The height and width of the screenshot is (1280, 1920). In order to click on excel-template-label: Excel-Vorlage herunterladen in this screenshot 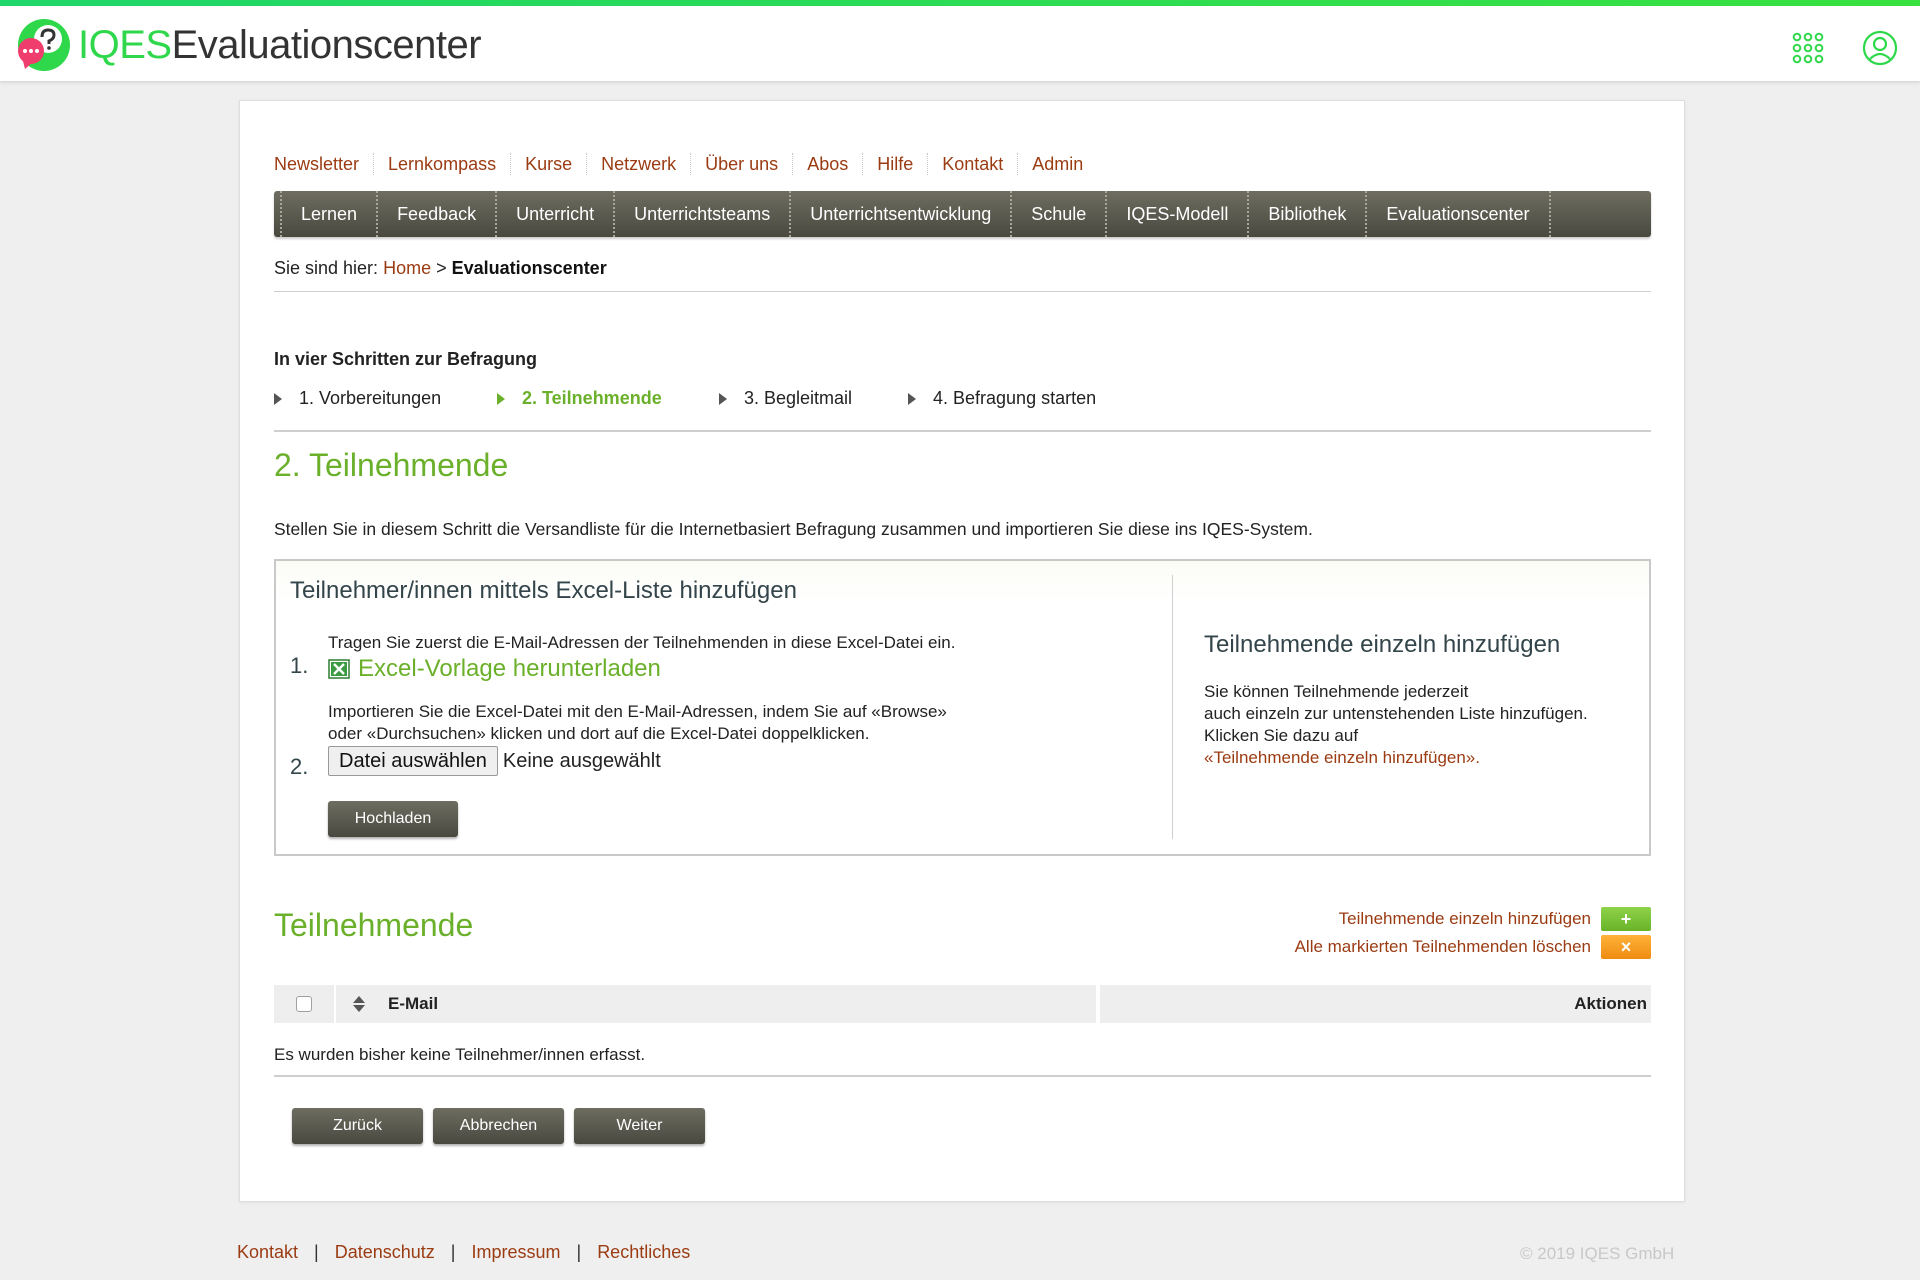, I will do `click(509, 668)`.